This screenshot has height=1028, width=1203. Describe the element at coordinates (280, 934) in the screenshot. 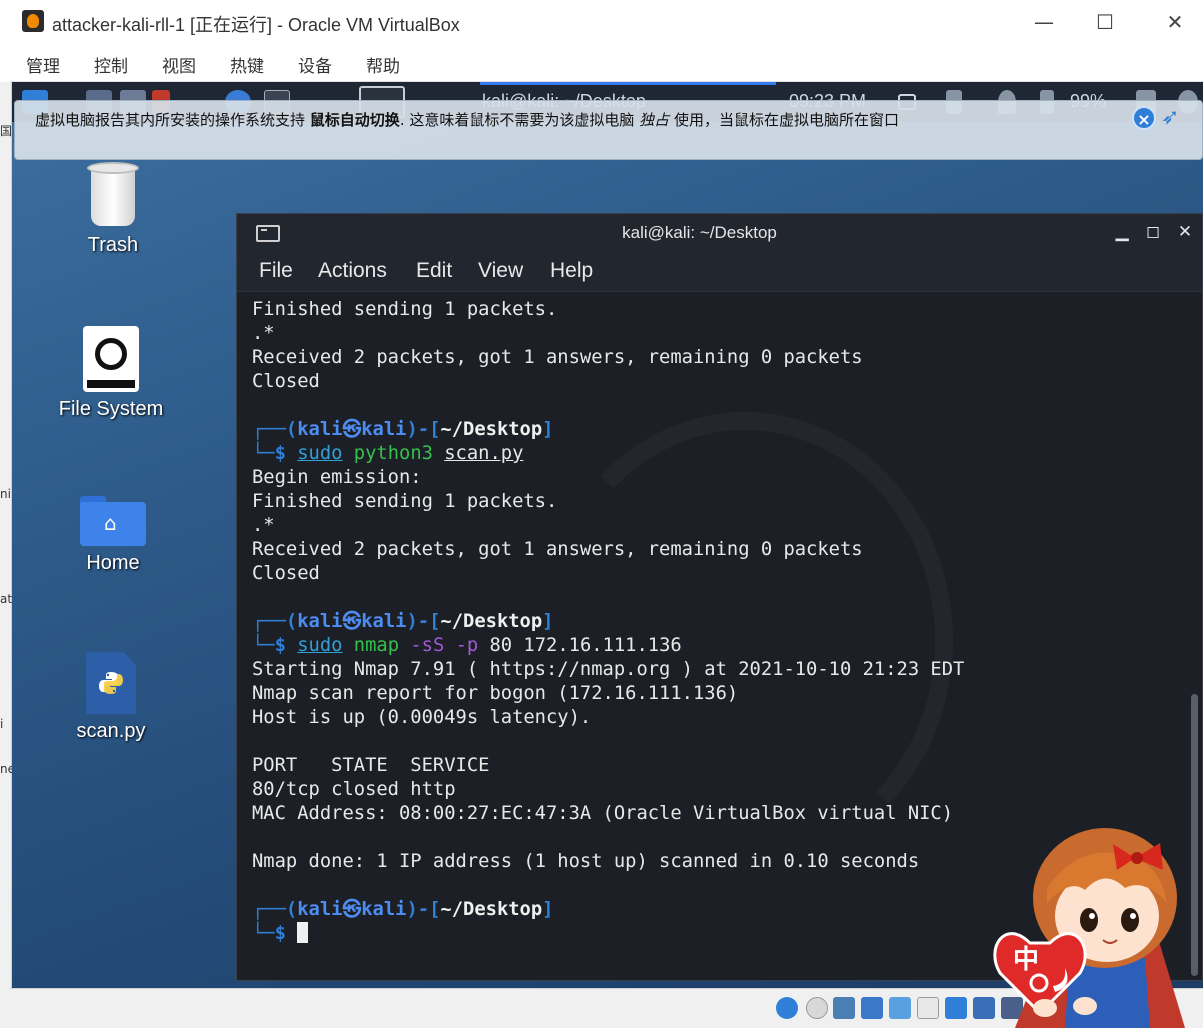

I see `command-line-active: └─$` at that location.